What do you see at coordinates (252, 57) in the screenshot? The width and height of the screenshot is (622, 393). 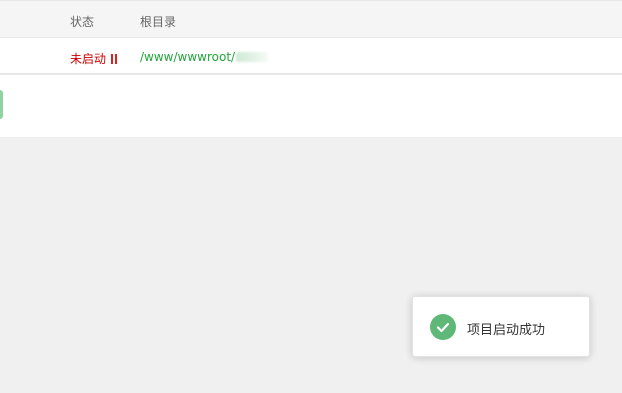 I see `redacted-path-segment` at bounding box center [252, 57].